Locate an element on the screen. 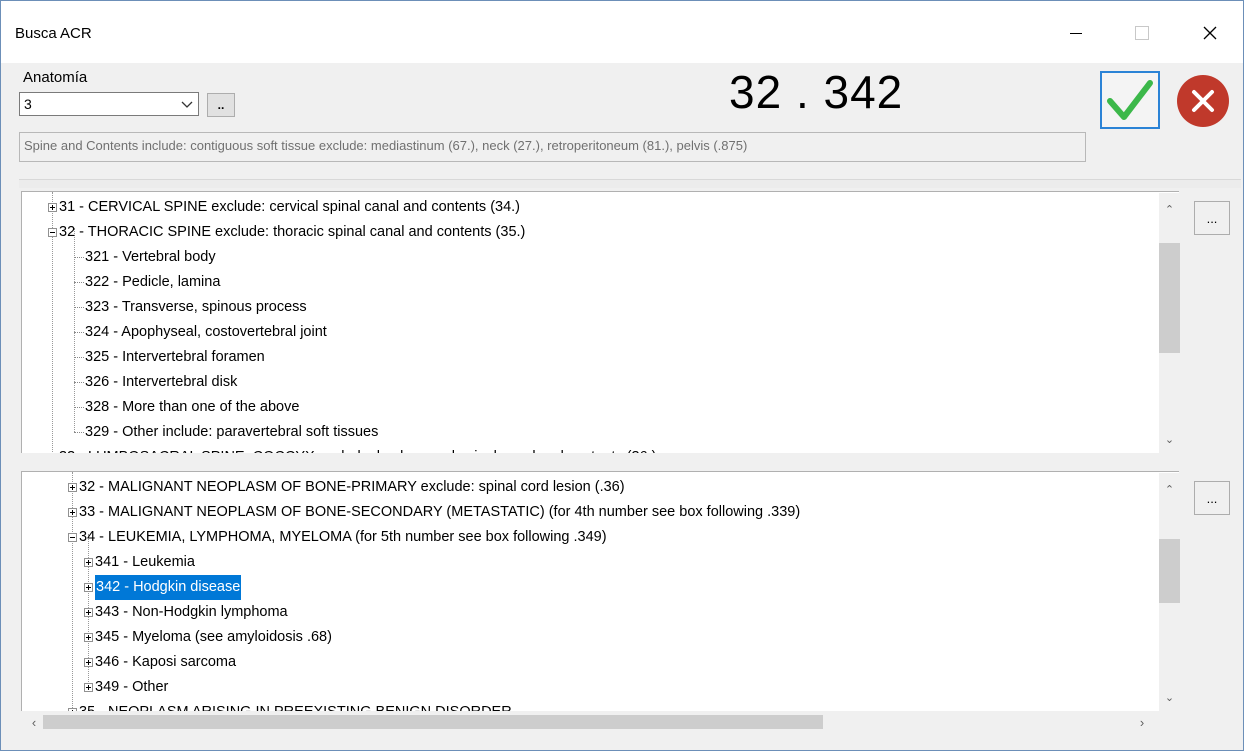  tree-node: 343 - Non-Hodgkin lymphoma is located at coordinates (186, 612).